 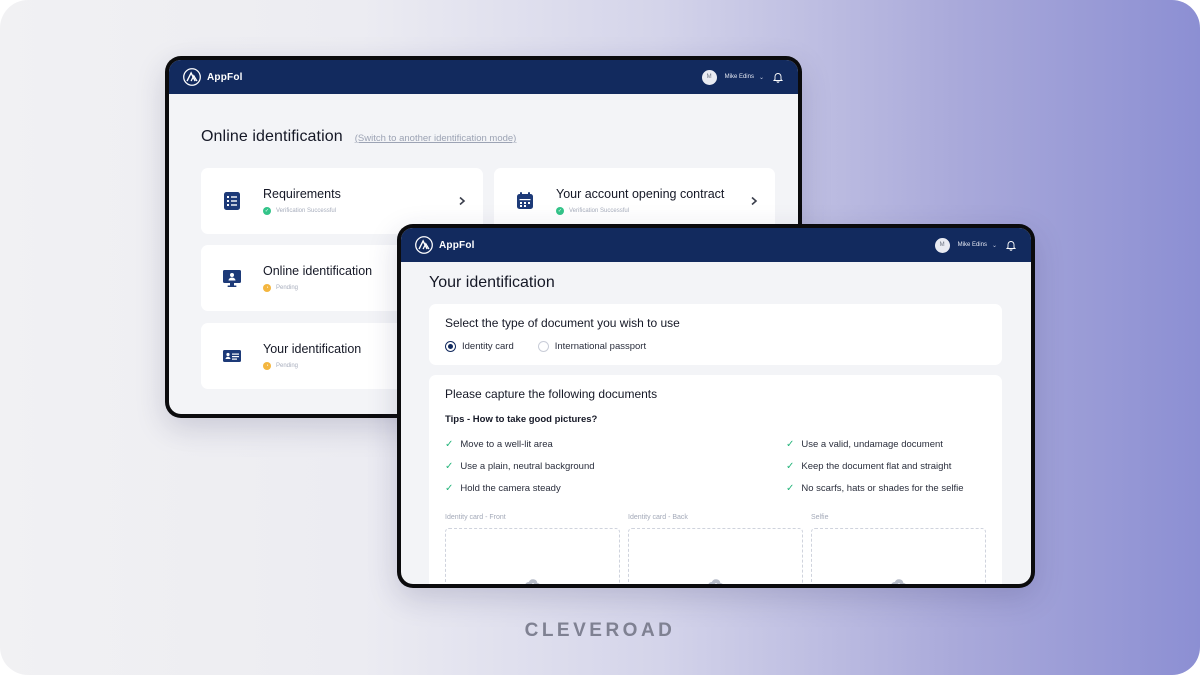 What do you see at coordinates (640, 194) in the screenshot?
I see `tile-title: Your account opening contract` at bounding box center [640, 194].